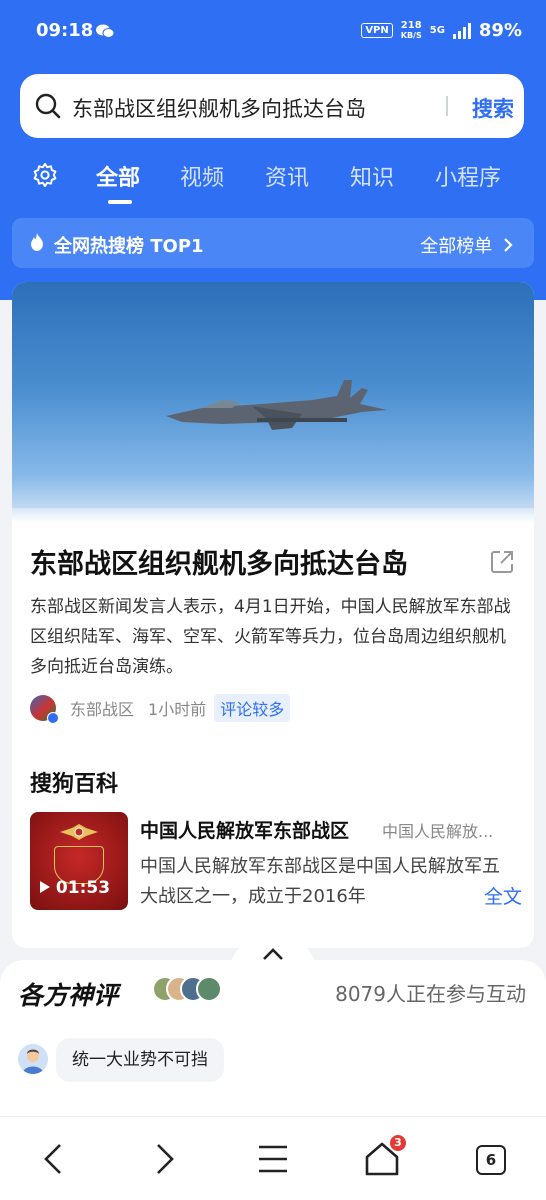 The height and width of the screenshot is (1200, 546). What do you see at coordinates (164, 1159) in the screenshot?
I see `forward-icon` at bounding box center [164, 1159].